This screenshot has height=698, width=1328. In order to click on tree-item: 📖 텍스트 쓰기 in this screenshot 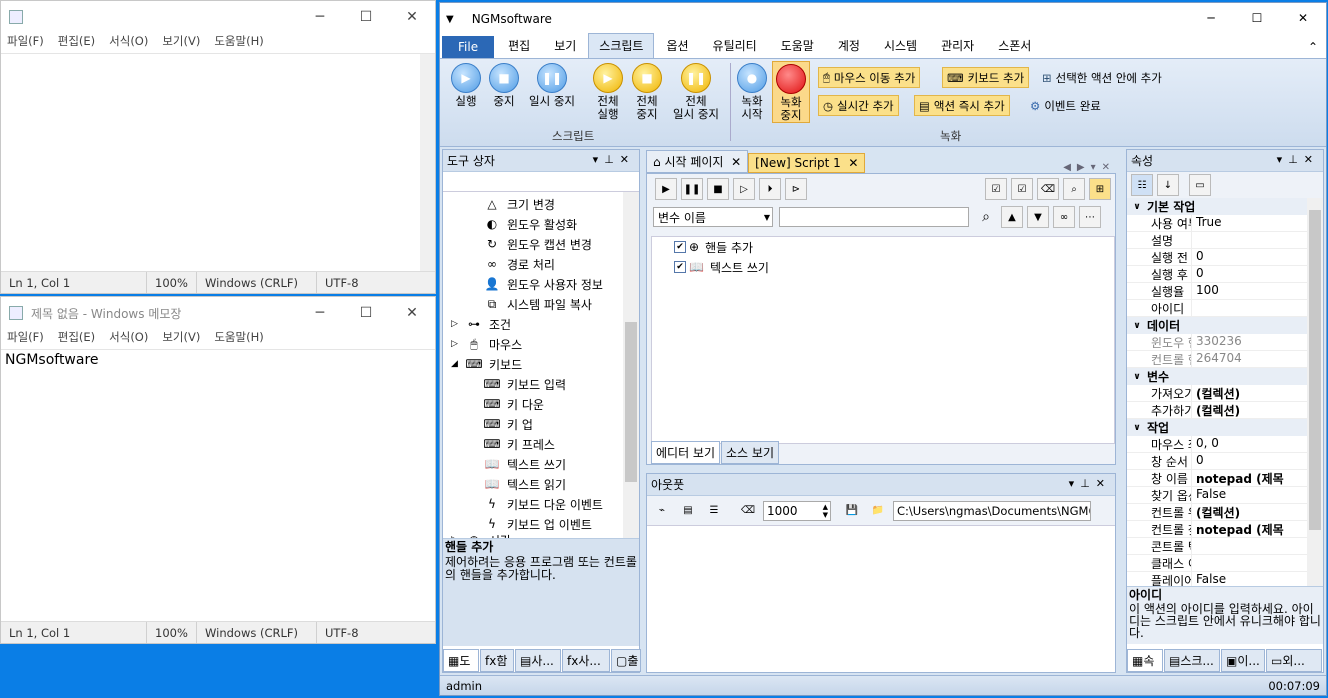, I will do `click(541, 464)`.